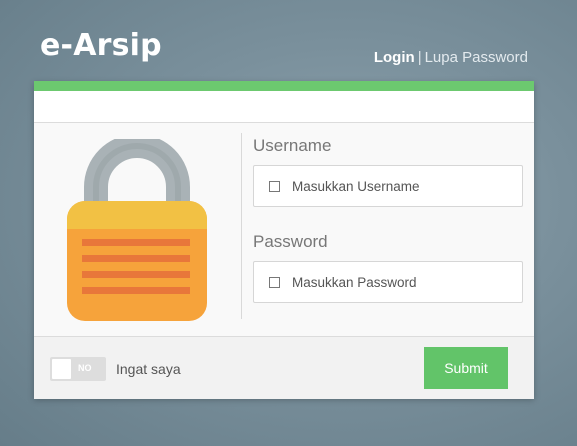  What do you see at coordinates (290, 241) in the screenshot?
I see `password-label: Password` at bounding box center [290, 241].